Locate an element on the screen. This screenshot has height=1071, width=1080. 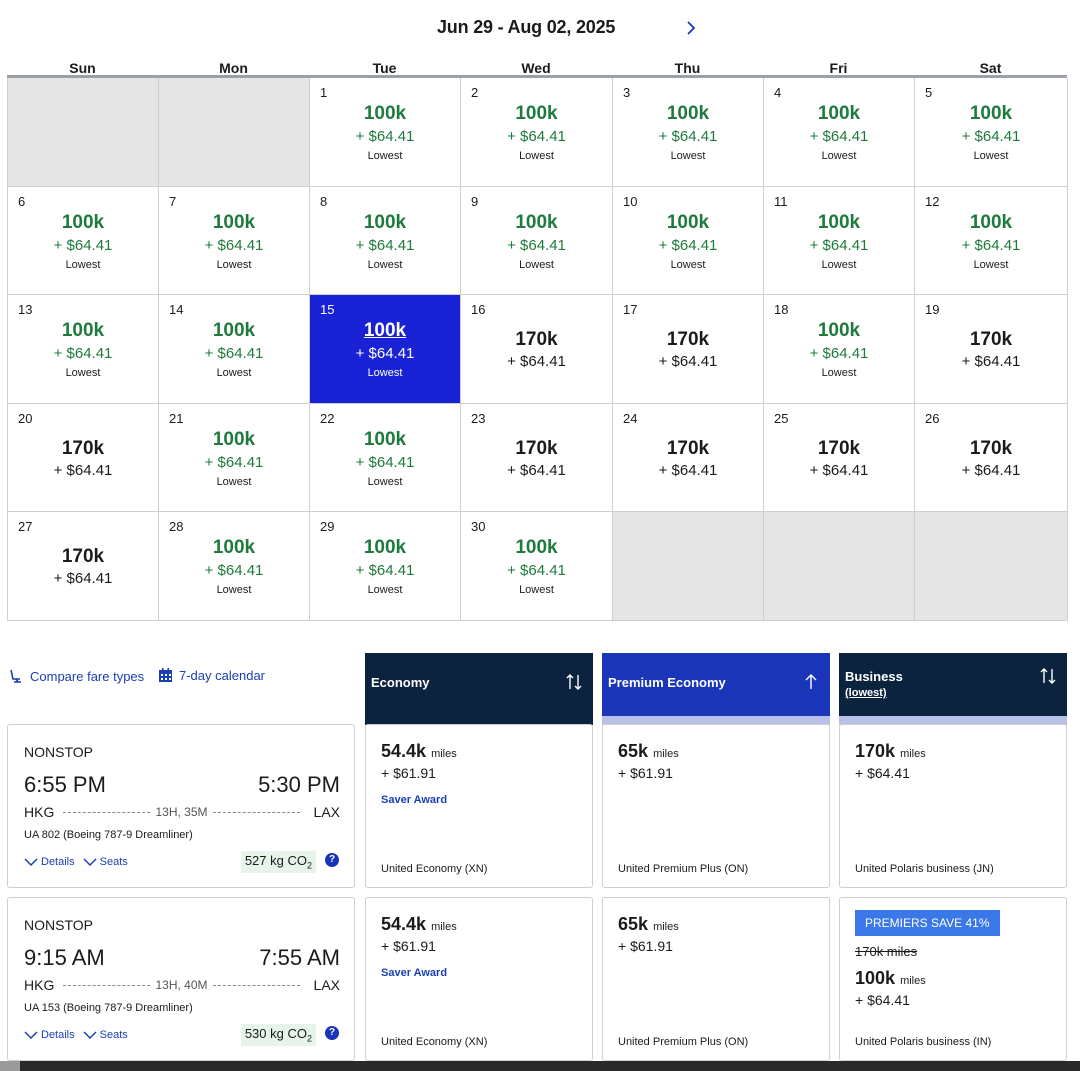
calendar-day-cell: 16 170k + $64.41 is located at coordinates (537, 349).